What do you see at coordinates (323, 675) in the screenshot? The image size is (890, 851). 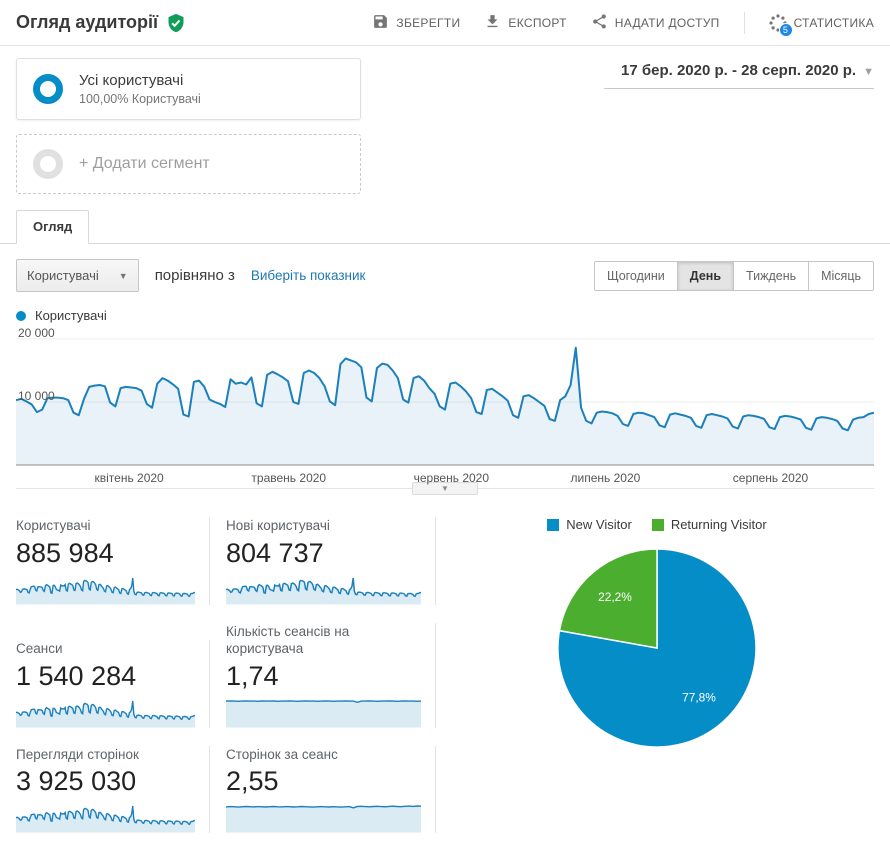 I see `metric-card-sessions-per-user: Кількість сеансів на користувача 1,74` at bounding box center [323, 675].